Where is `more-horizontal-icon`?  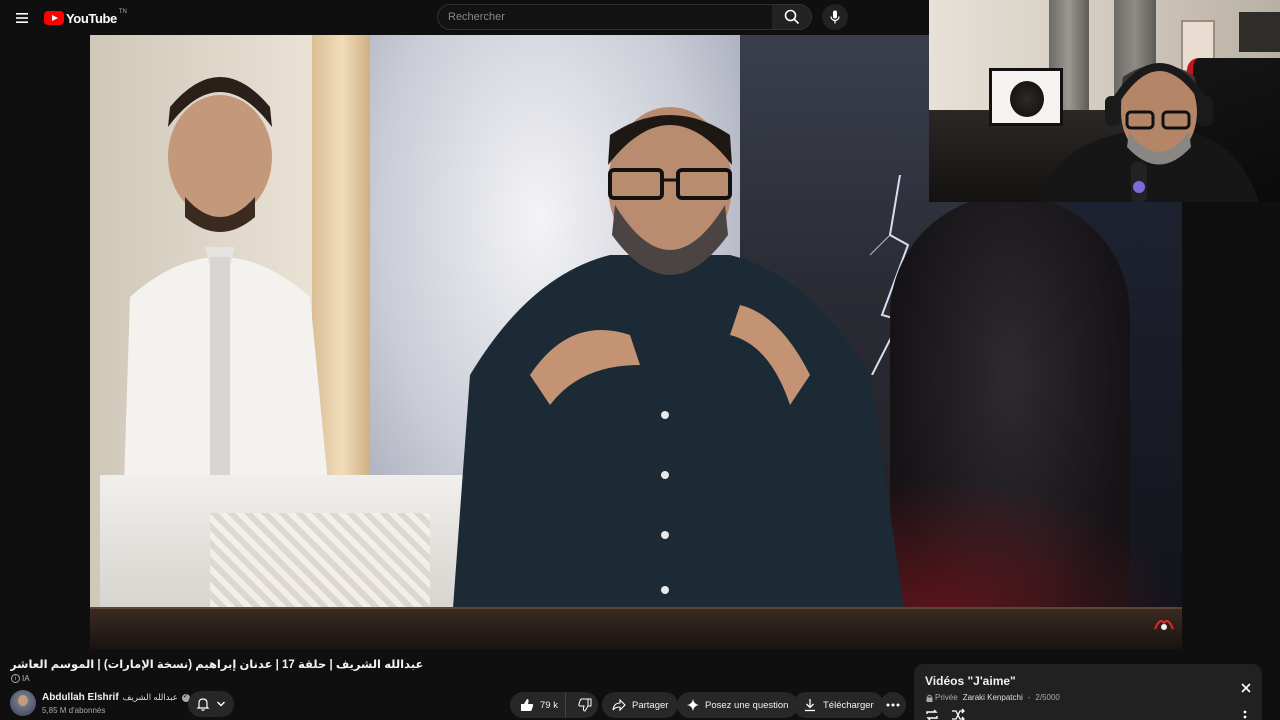
more-horizontal-icon is located at coordinates (893, 705).